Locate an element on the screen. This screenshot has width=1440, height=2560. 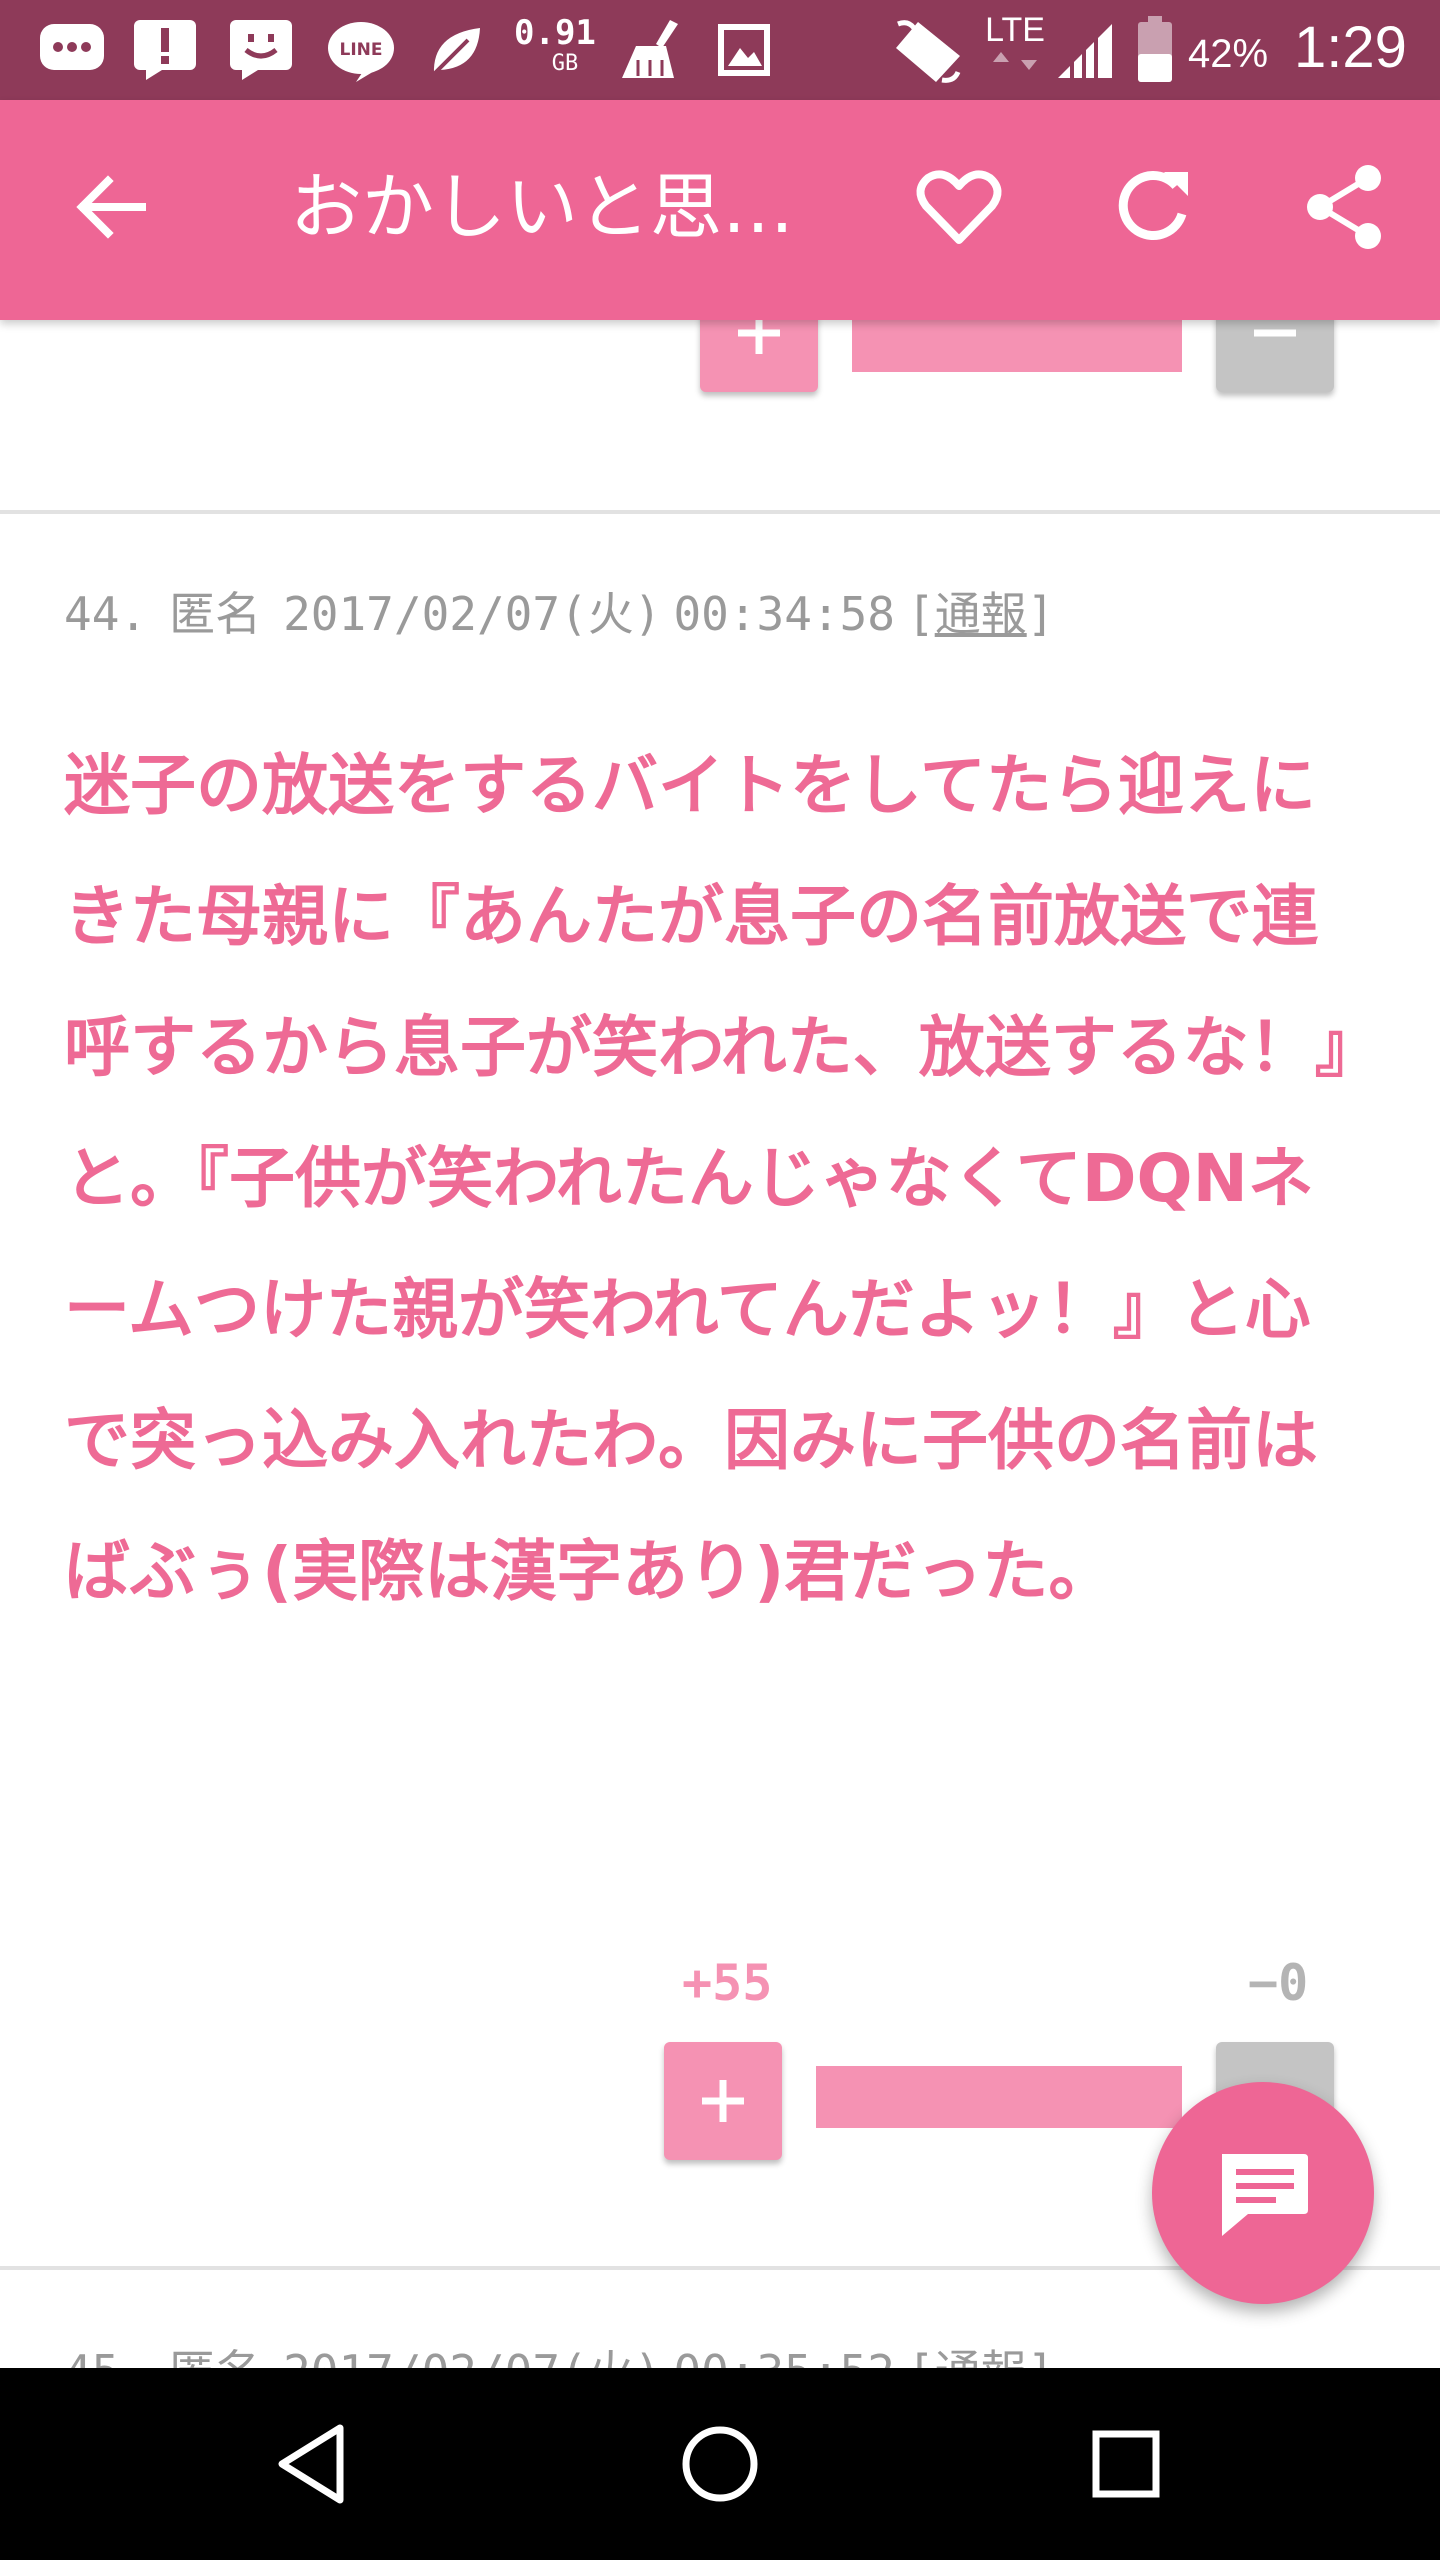
data-usage: 0.91 GB is located at coordinates (555, 44).